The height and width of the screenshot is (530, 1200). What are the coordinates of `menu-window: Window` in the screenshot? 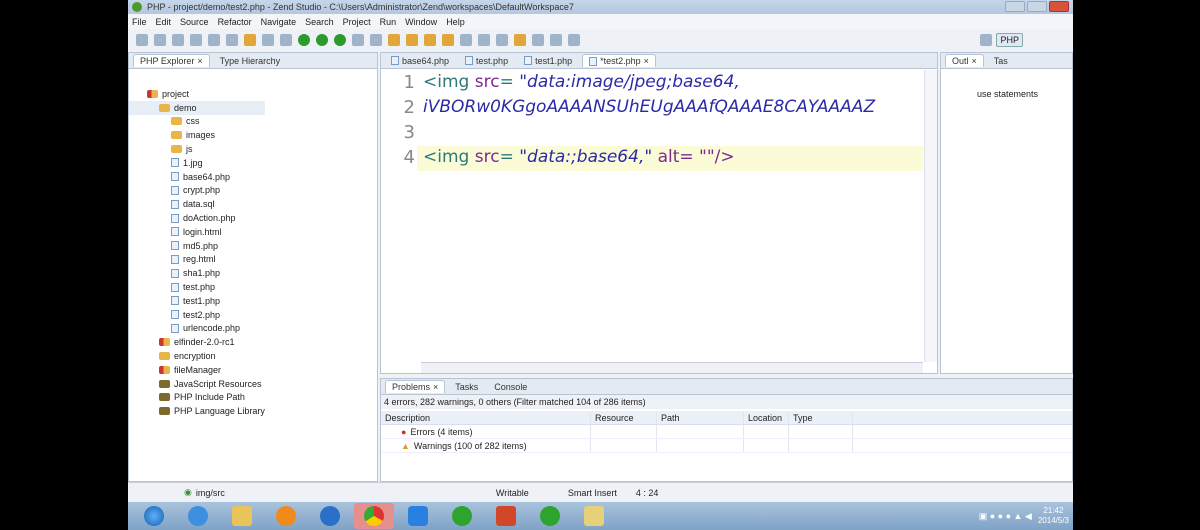 It's located at (421, 22).